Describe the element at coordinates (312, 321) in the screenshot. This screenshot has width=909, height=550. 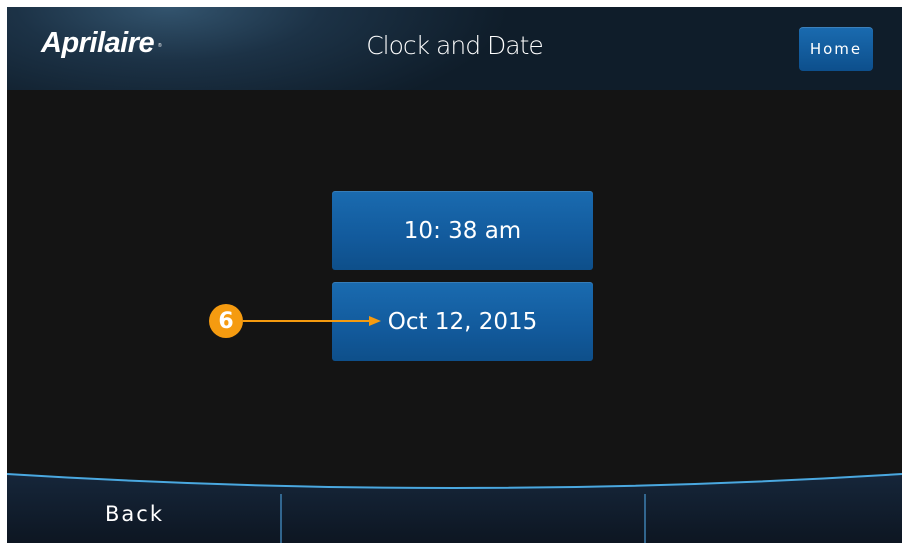
I see `callout-arrow-icon` at that location.